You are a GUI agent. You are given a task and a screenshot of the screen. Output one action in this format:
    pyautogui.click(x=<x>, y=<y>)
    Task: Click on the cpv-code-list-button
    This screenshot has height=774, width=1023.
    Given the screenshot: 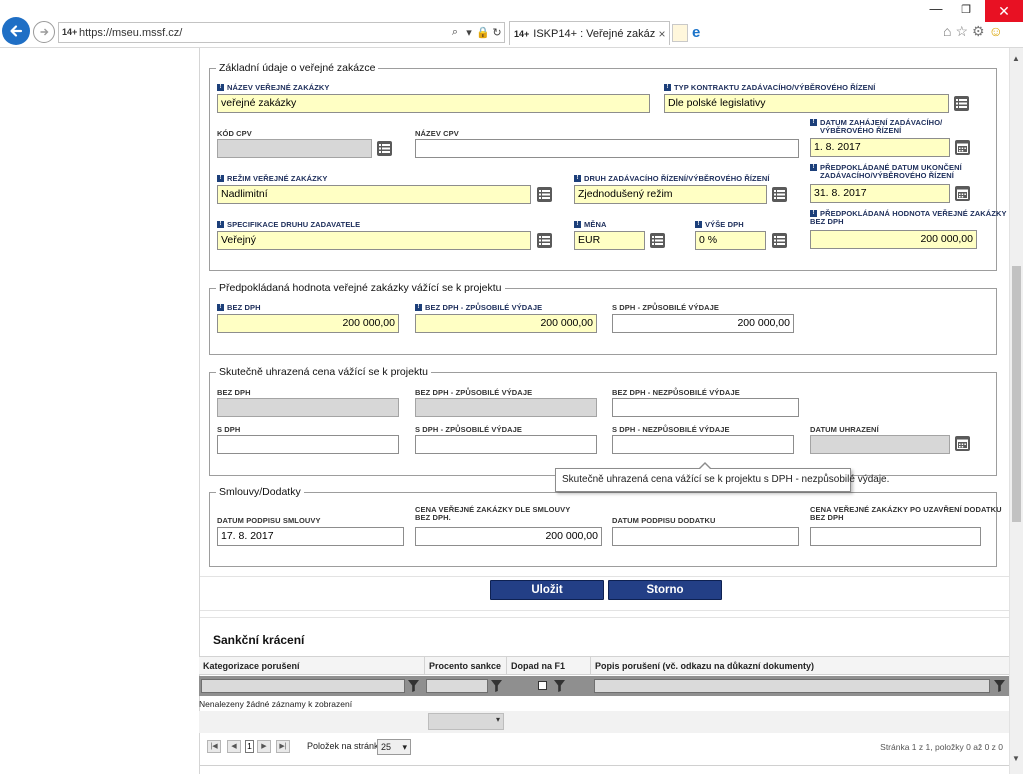 What is the action you would take?
    pyautogui.click(x=384, y=148)
    